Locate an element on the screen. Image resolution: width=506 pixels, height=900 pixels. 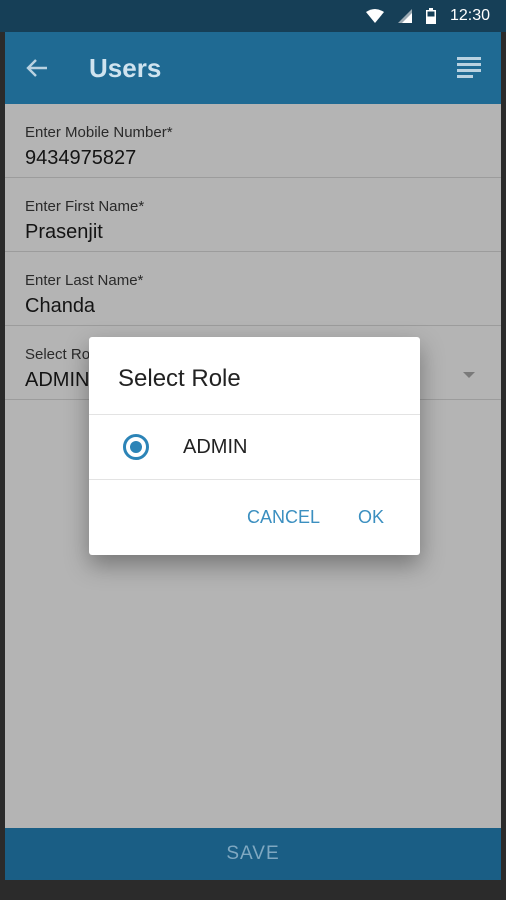
last-name-field: Enter Last Name* Chanda is located at coordinates (253, 289).